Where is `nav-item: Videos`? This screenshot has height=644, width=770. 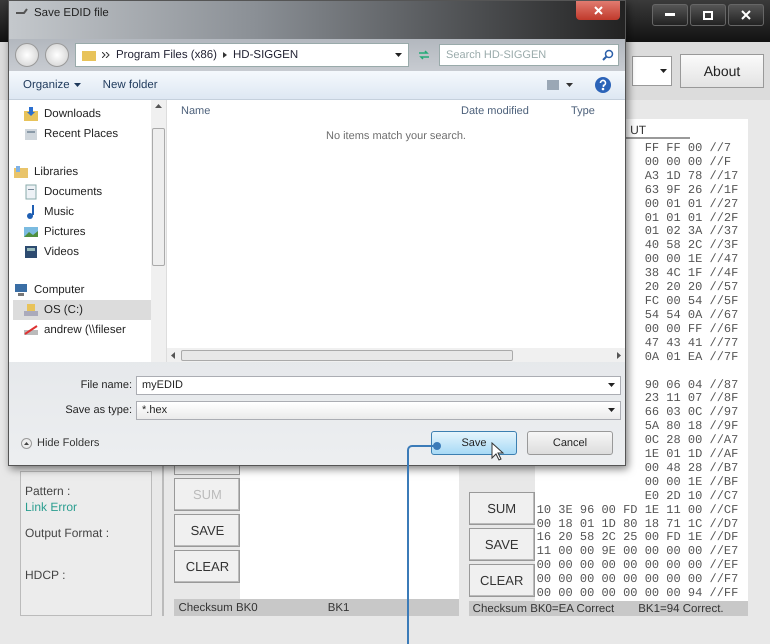 nav-item: Videos is located at coordinates (82, 252).